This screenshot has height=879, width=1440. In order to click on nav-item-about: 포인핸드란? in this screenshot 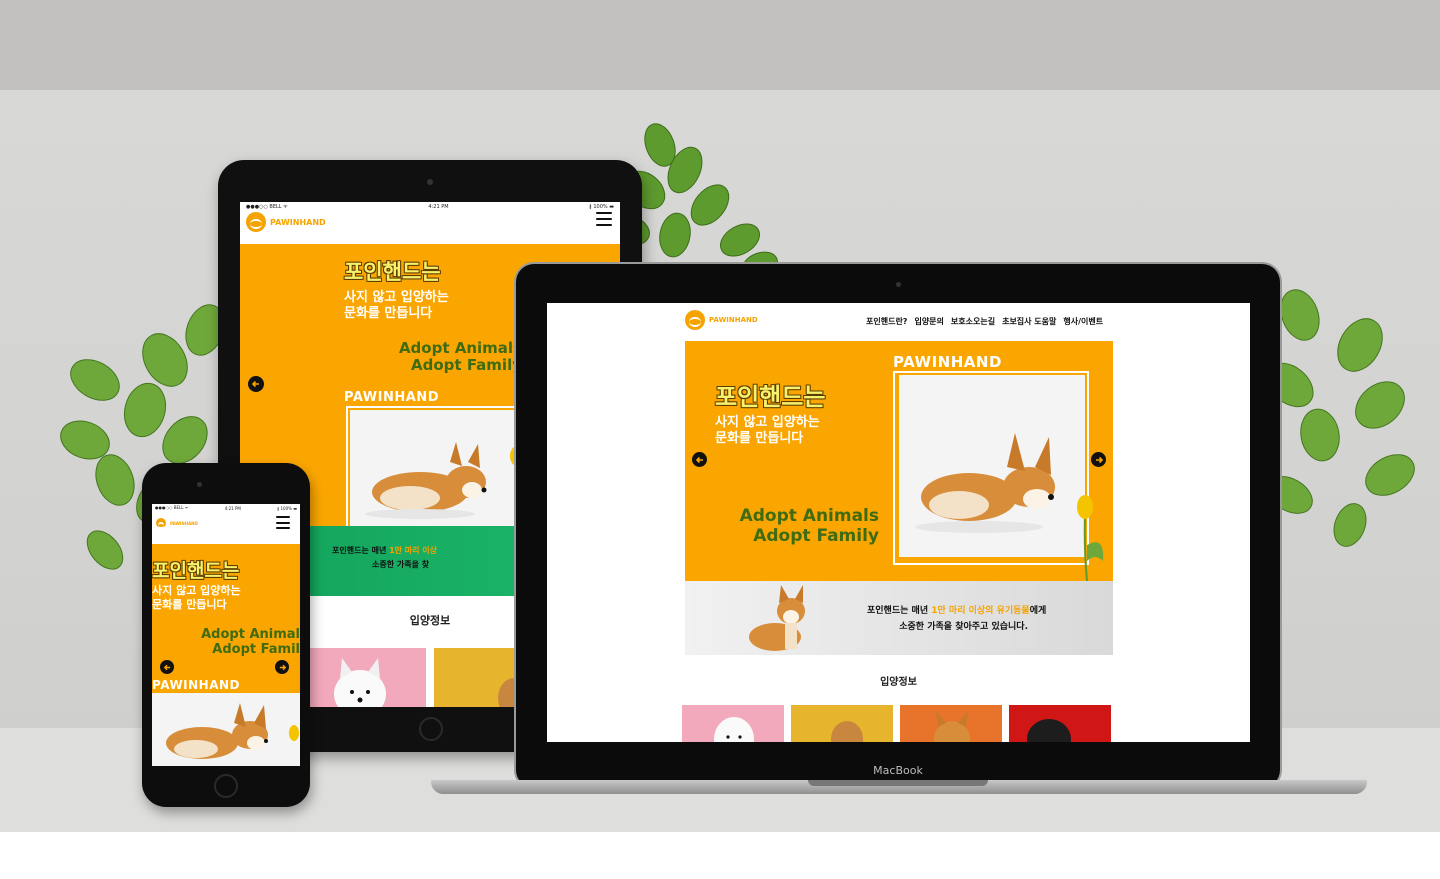, I will do `click(886, 321)`.